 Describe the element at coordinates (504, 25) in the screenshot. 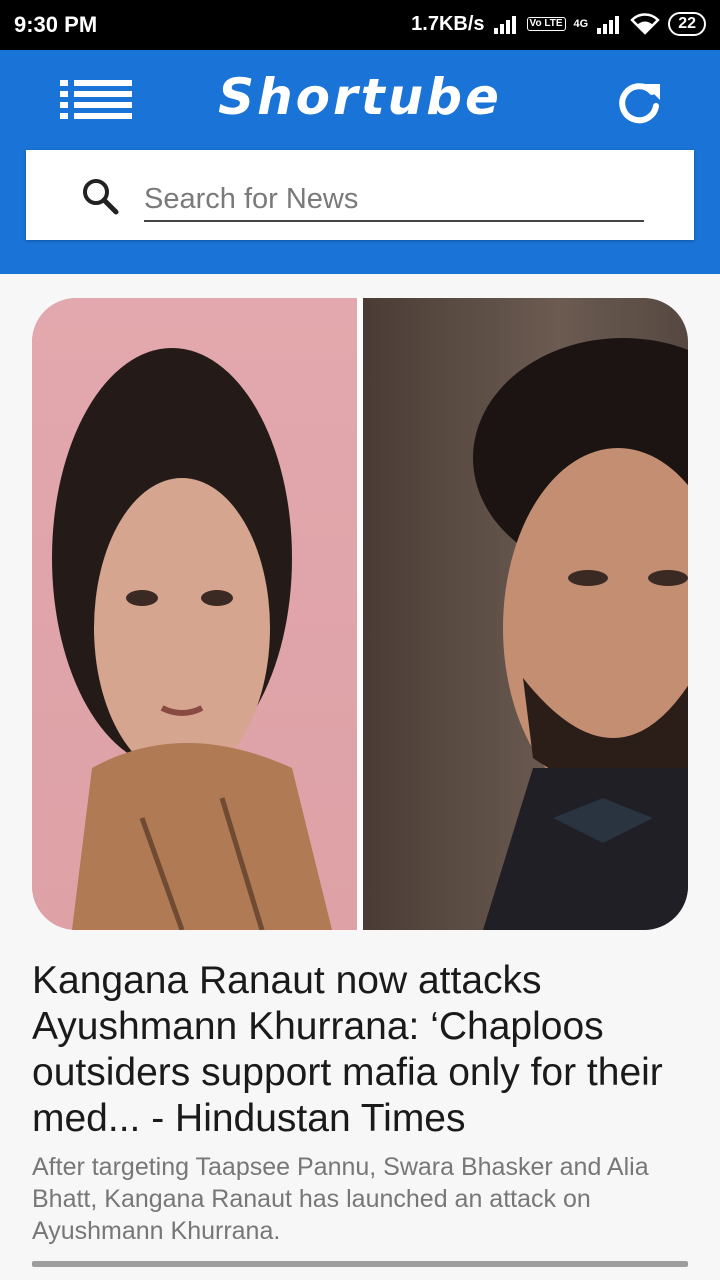

I see `signal-strength-icon` at that location.